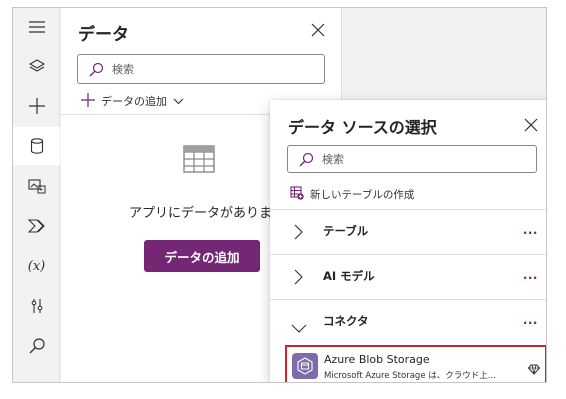 The height and width of the screenshot is (399, 566). Describe the element at coordinates (349, 276) in the screenshot. I see `section-label: AI モデル` at that location.